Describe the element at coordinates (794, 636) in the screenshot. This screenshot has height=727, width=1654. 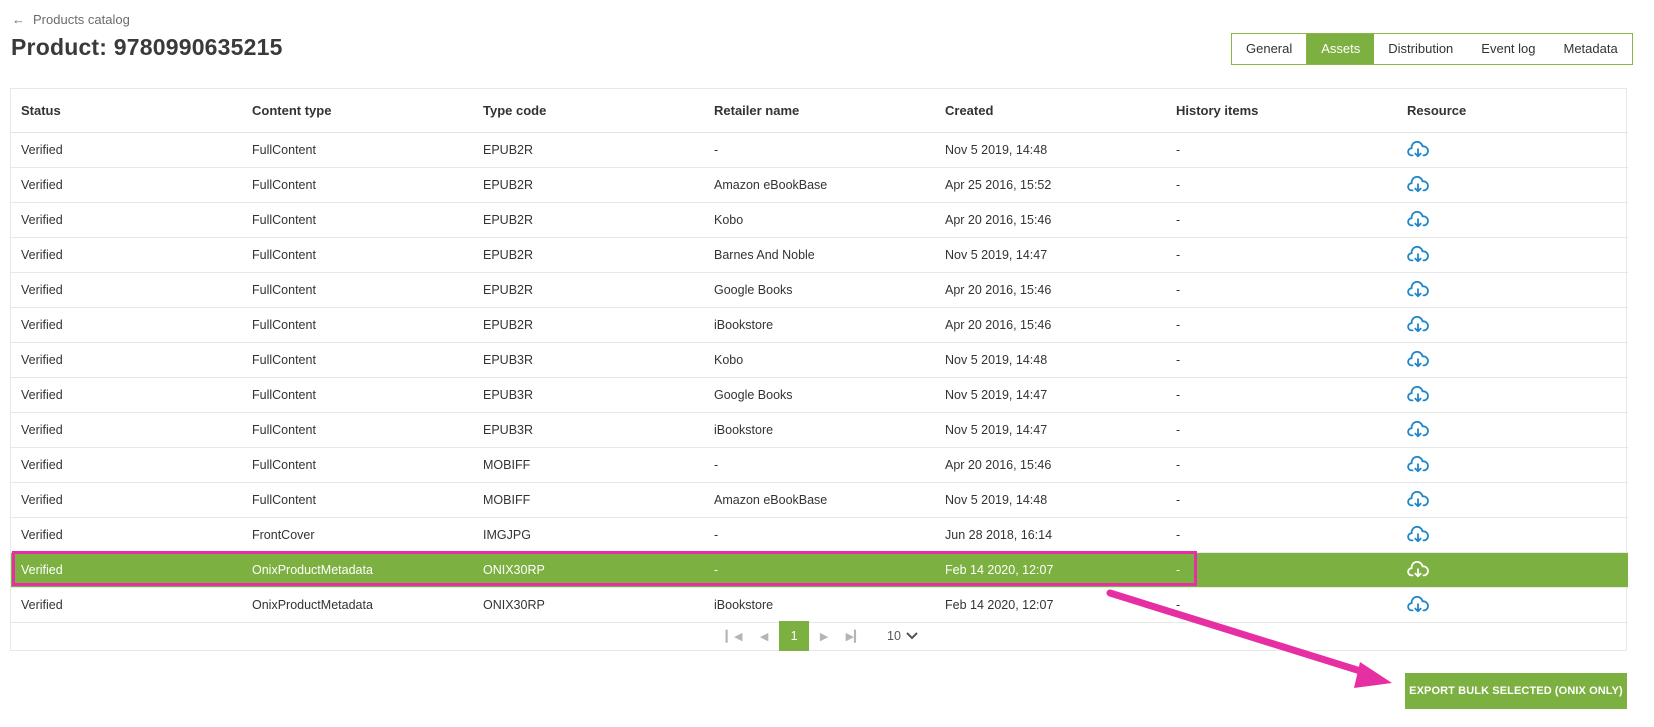
I see `page-number-current: 1` at that location.